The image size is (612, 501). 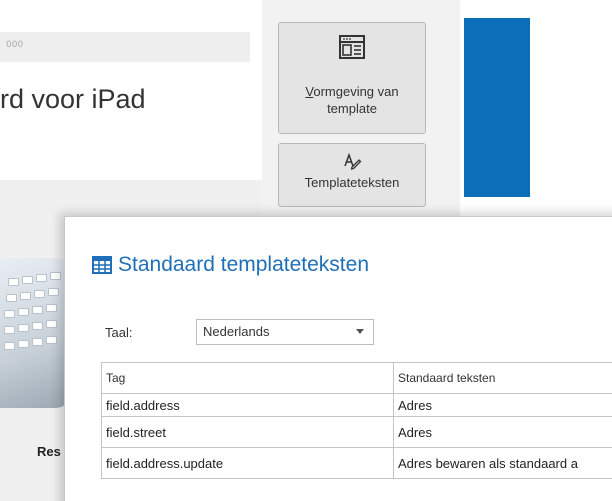 What do you see at coordinates (243, 265) in the screenshot?
I see `dialog-title-text: Standaard templateteksten` at bounding box center [243, 265].